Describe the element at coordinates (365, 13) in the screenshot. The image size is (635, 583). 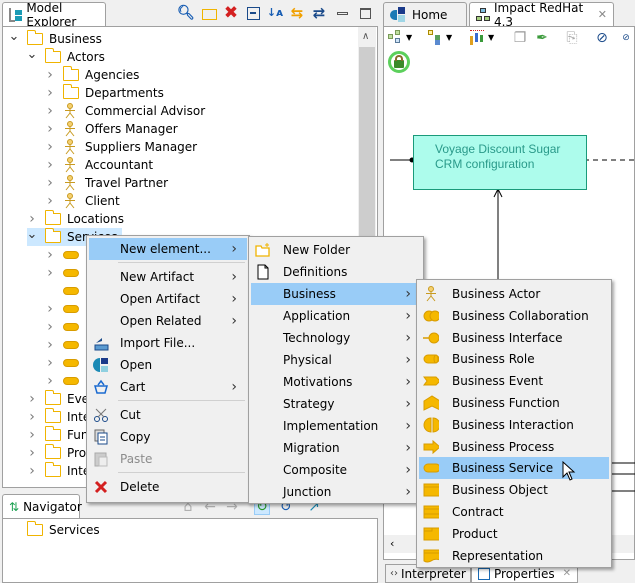
I see `maximize-icon` at that location.